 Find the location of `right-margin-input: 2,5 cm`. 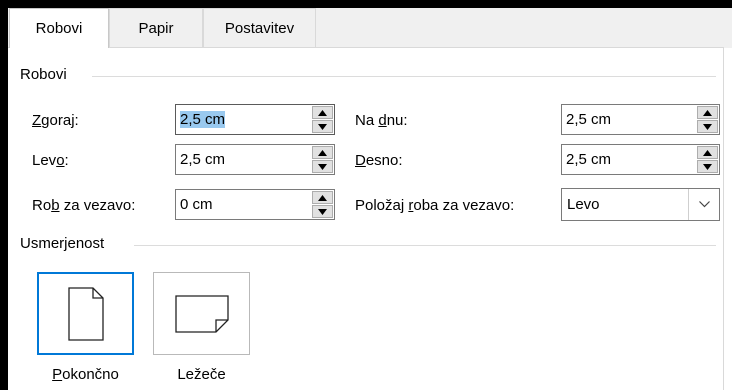

right-margin-input: 2,5 cm is located at coordinates (640, 159).